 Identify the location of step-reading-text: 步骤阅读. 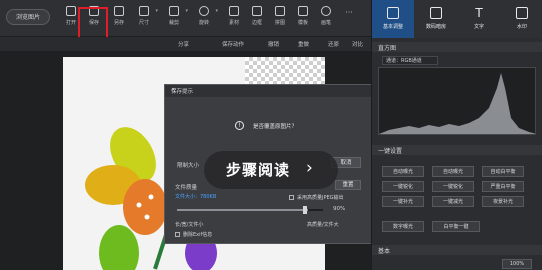
(258, 170).